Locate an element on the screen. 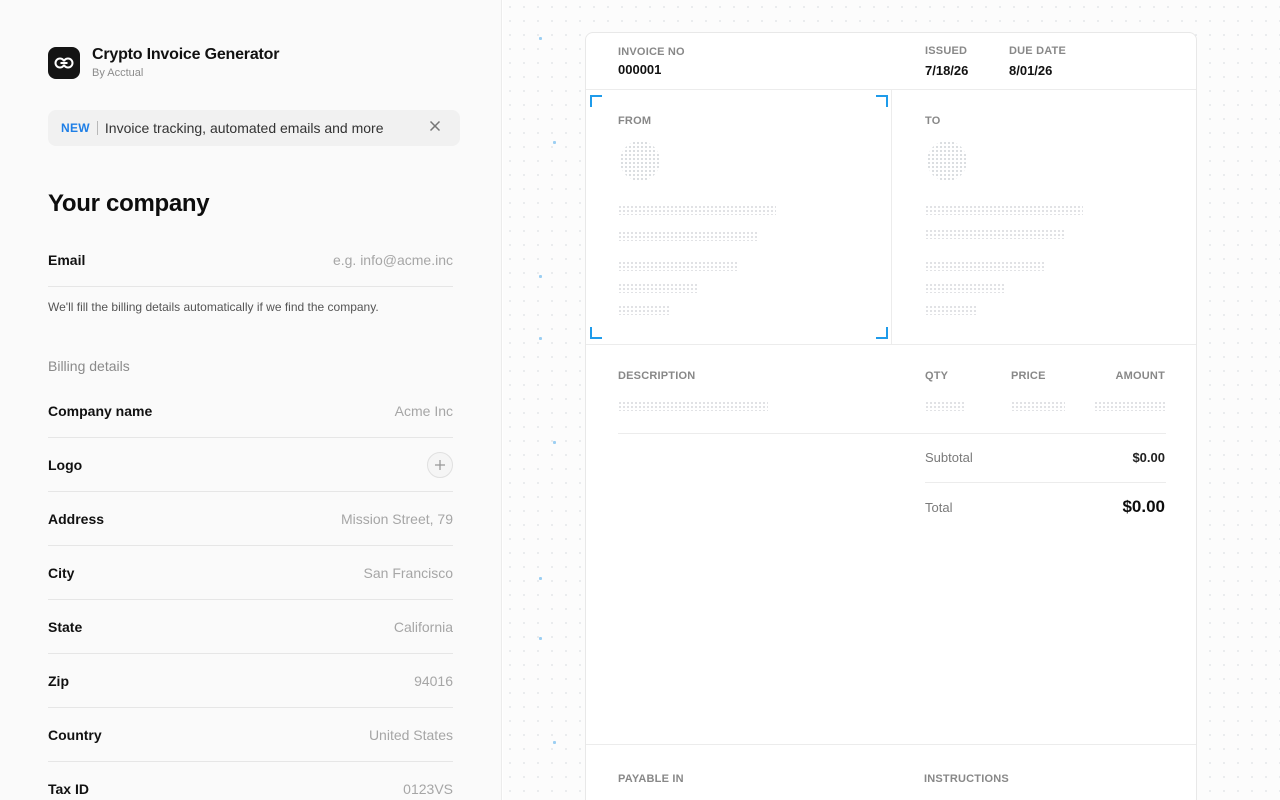  country-input is located at coordinates (343, 734).